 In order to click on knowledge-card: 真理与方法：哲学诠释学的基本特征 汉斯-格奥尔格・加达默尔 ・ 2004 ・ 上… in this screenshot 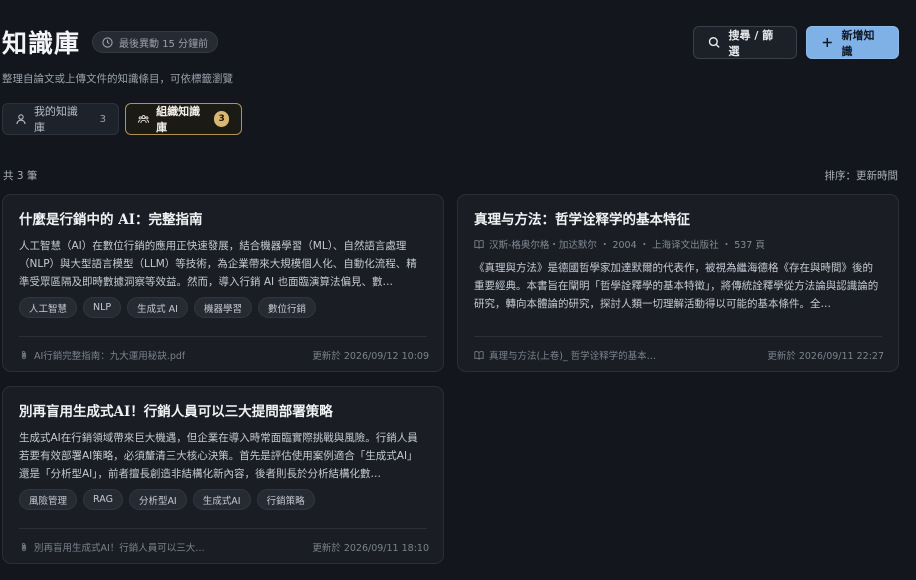, I will do `click(678, 283)`.